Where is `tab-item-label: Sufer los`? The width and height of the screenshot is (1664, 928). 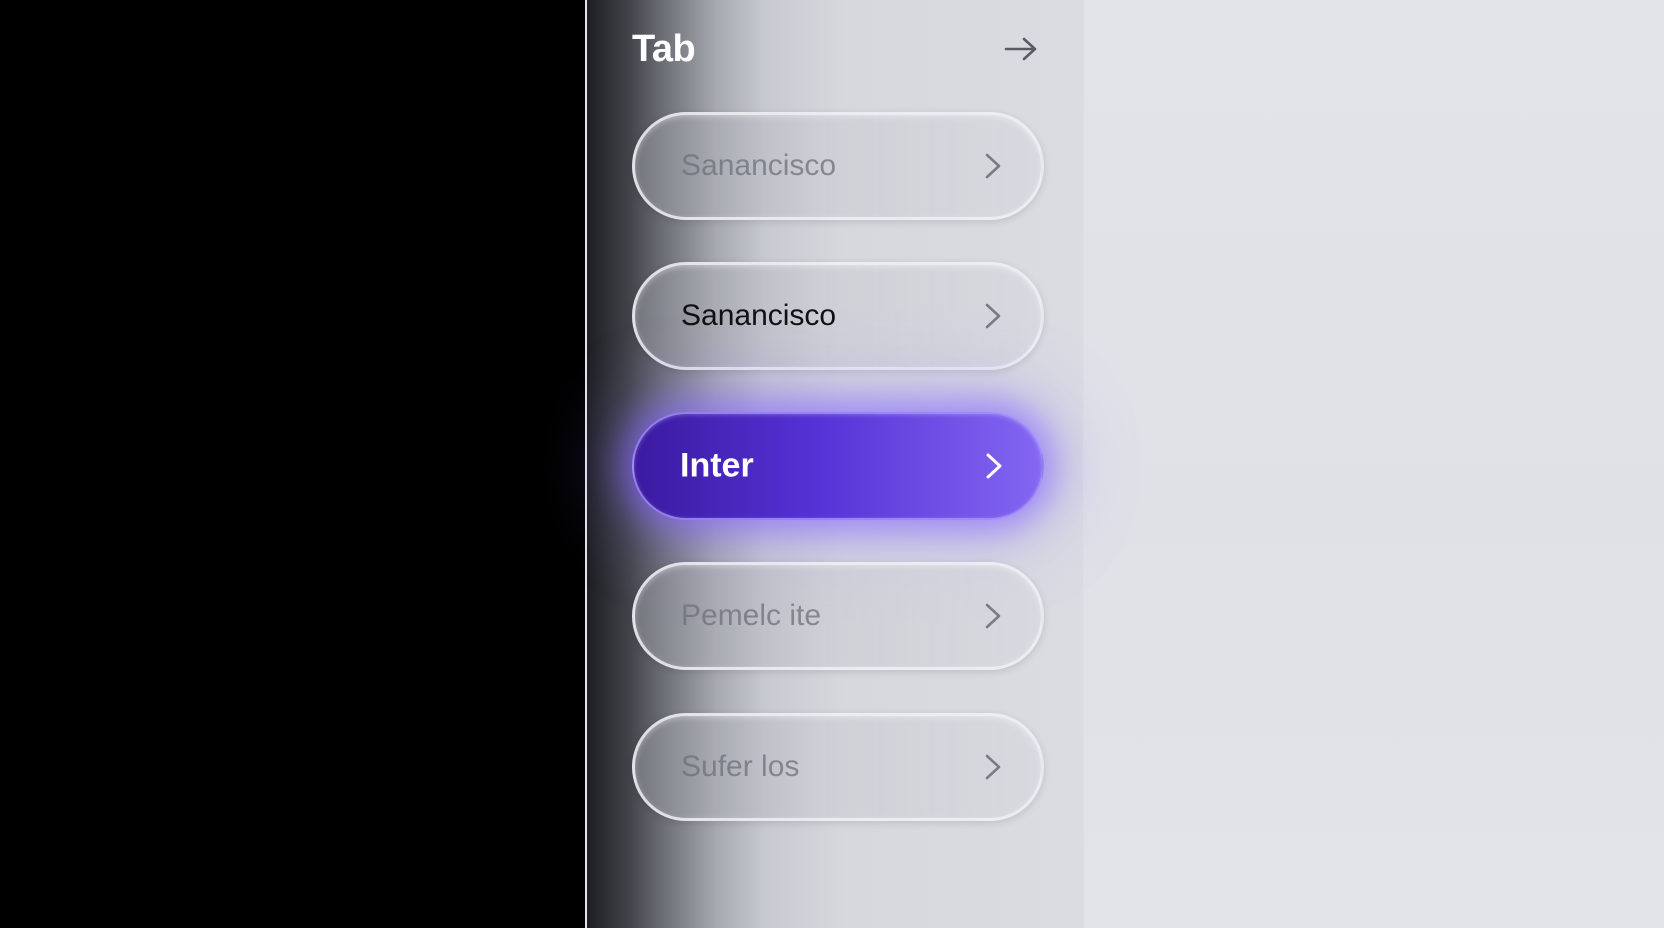
tab-item-label: Sufer los is located at coordinates (740, 766).